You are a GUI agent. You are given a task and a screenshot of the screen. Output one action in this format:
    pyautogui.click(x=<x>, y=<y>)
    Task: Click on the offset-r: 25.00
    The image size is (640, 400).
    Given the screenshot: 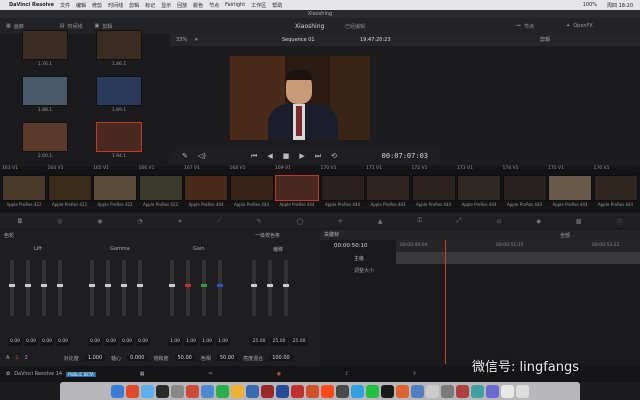 What is the action you would take?
    pyautogui.click(x=259, y=342)
    